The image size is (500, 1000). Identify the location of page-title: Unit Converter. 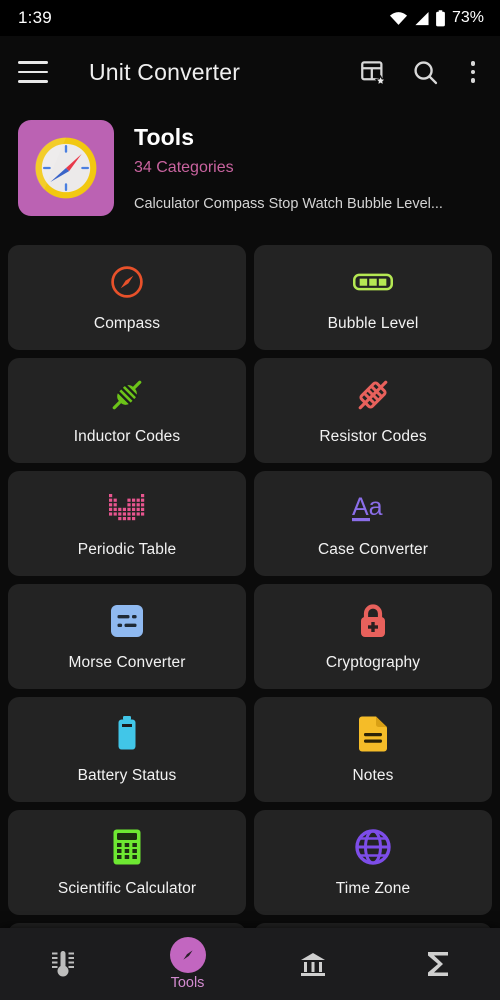
(165, 71).